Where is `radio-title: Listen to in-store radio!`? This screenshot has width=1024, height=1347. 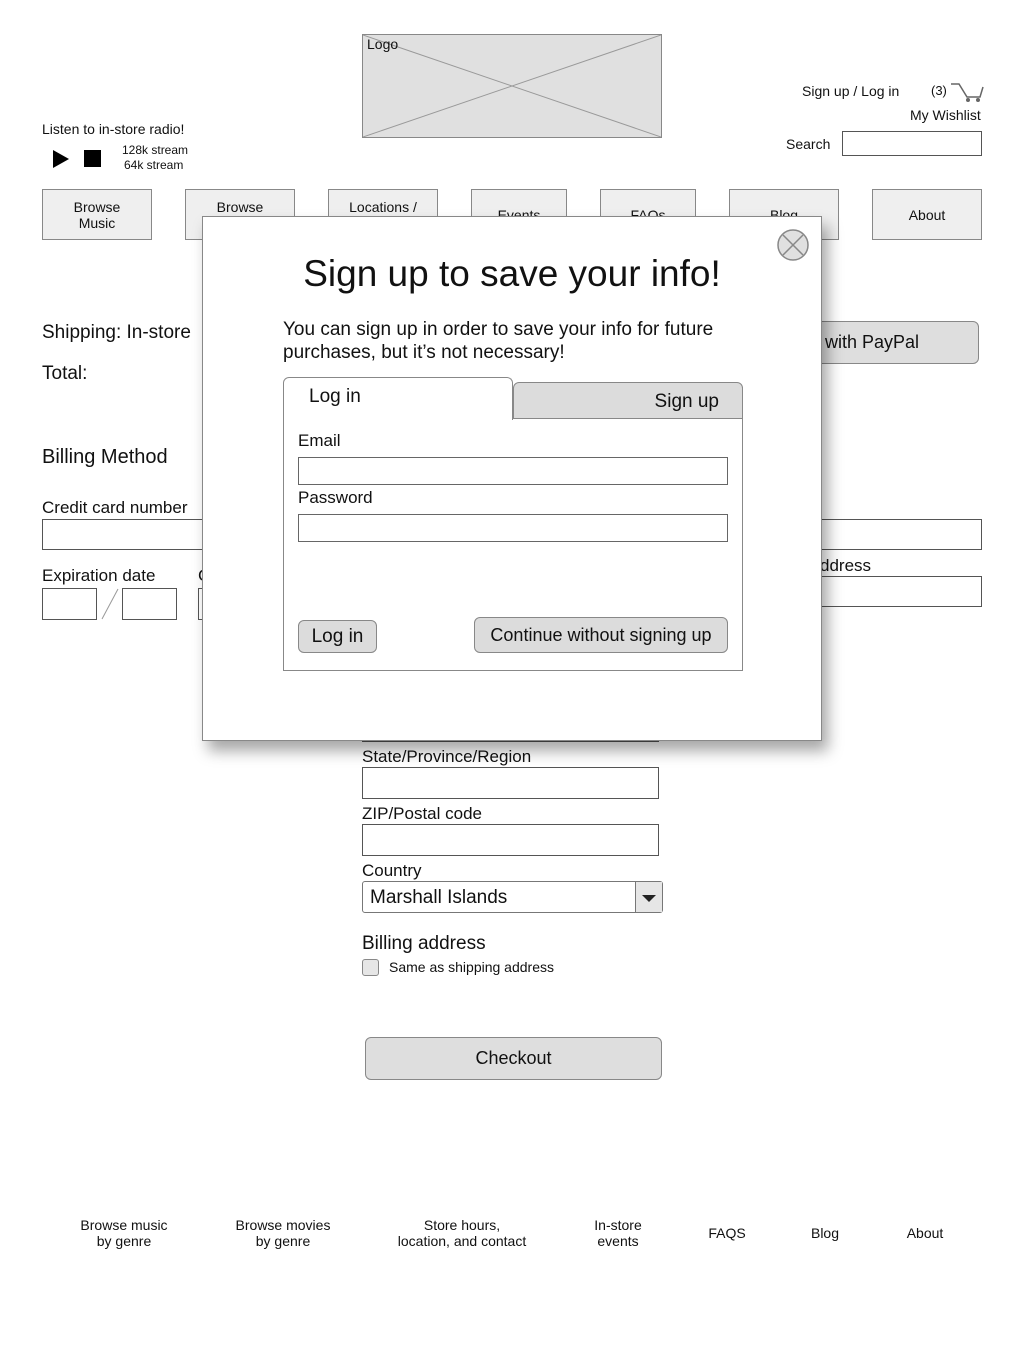
radio-title: Listen to in-store radio! is located at coordinates (113, 129).